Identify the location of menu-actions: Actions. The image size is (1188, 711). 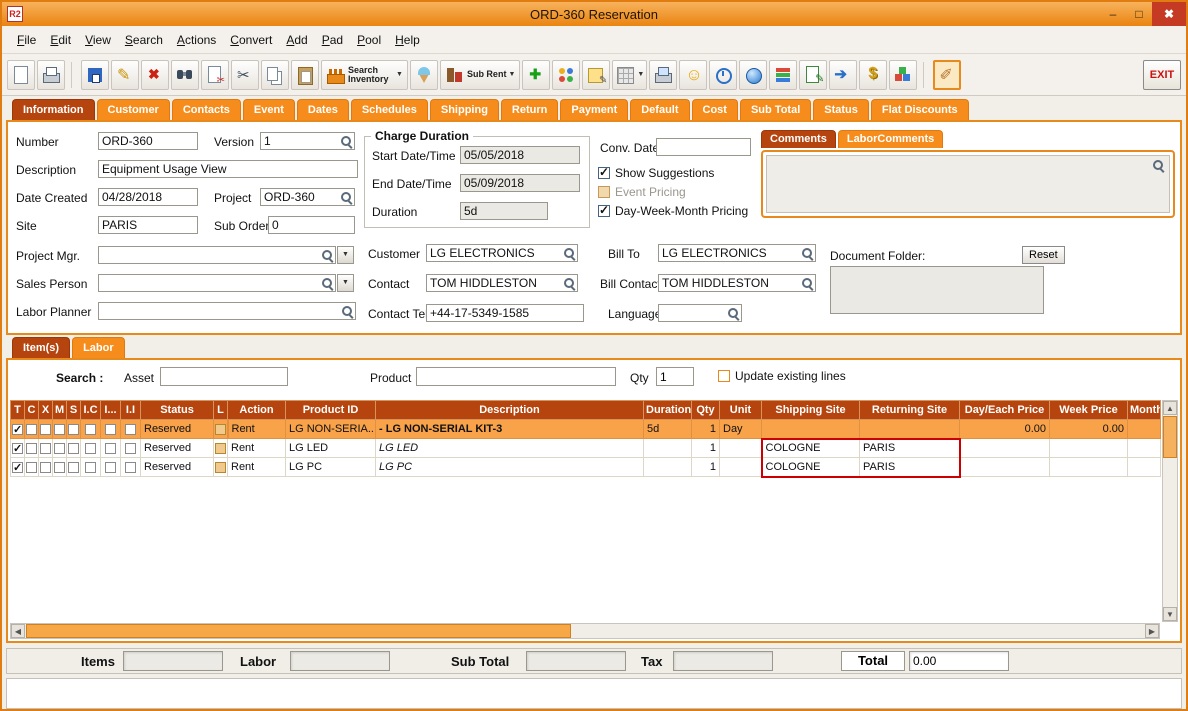
(196, 40).